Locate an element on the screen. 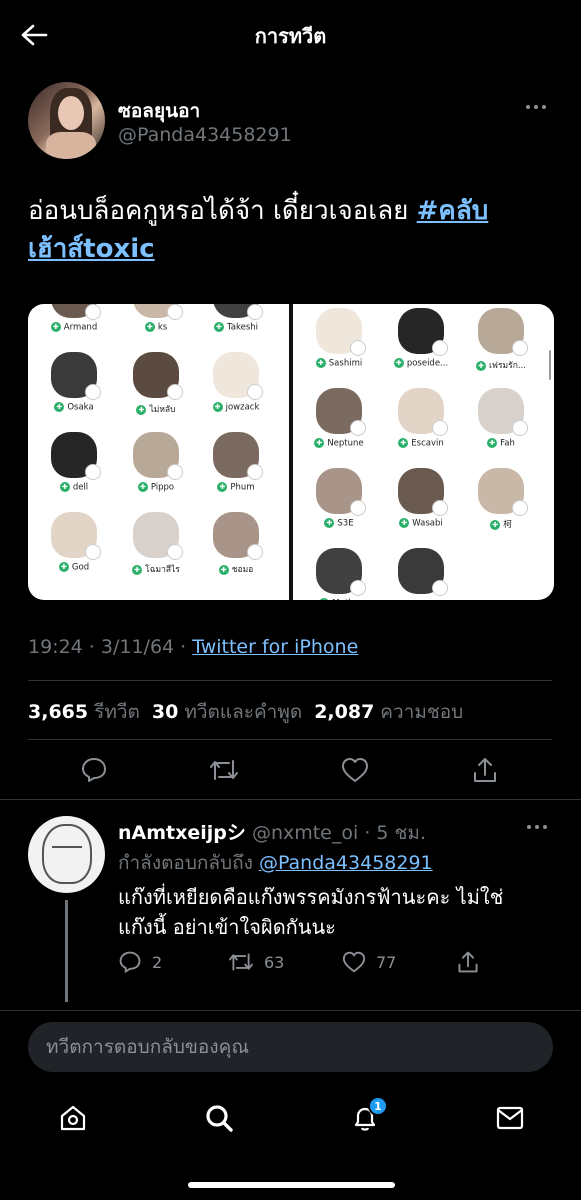 The height and width of the screenshot is (1200, 581). mail-icon is located at coordinates (510, 1118).